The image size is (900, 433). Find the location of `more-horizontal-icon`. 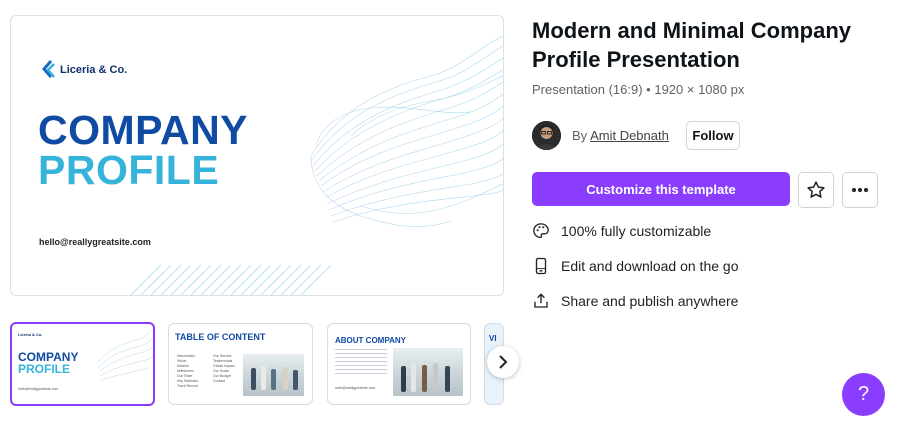

more-horizontal-icon is located at coordinates (860, 190).